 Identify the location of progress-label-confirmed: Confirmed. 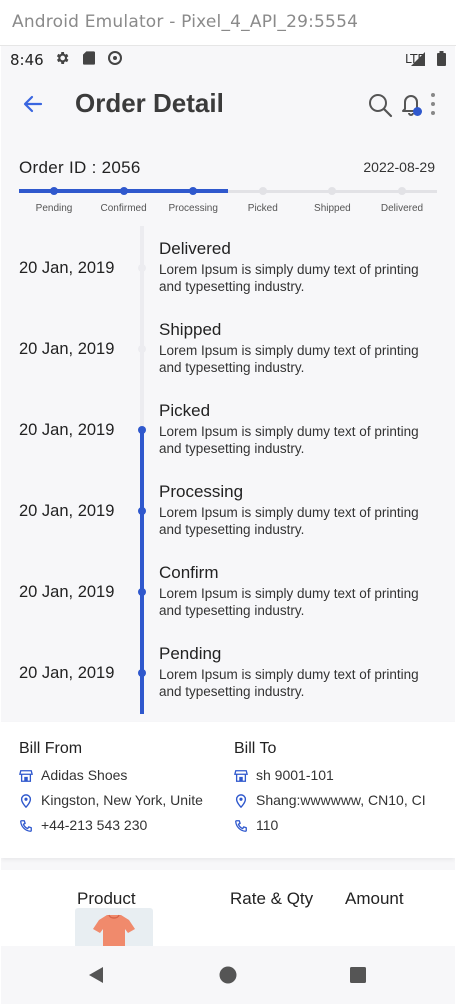
(123, 208).